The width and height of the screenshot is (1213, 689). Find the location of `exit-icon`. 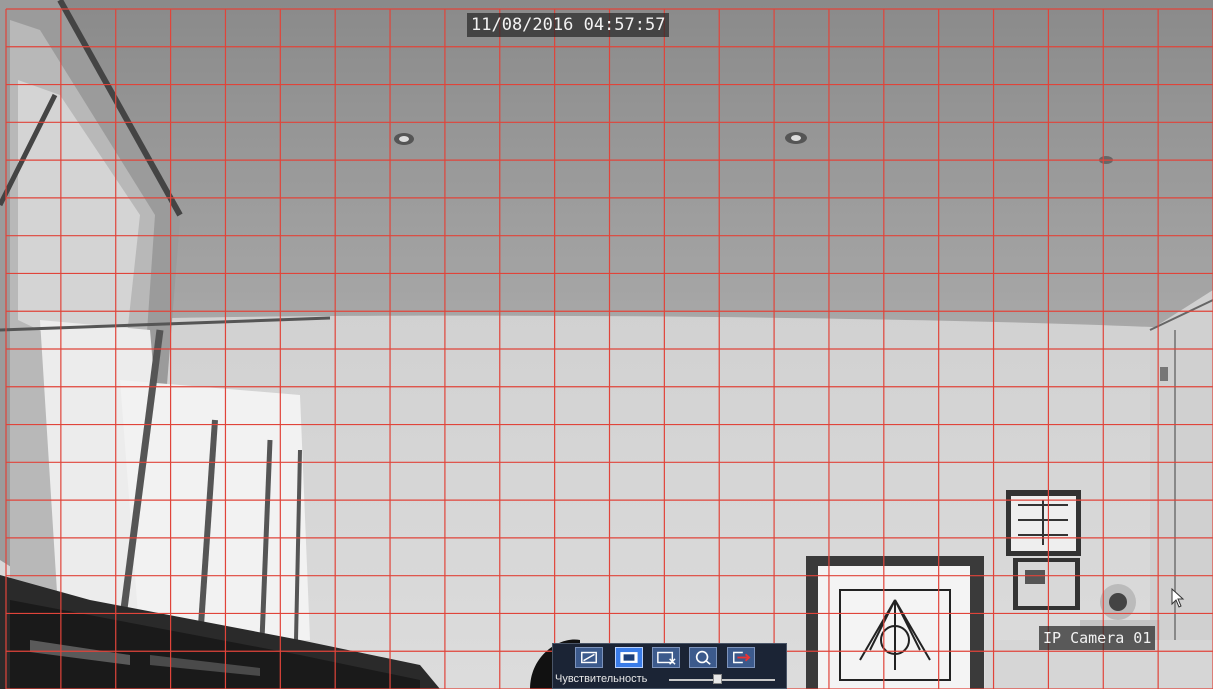

exit-icon is located at coordinates (742, 657).